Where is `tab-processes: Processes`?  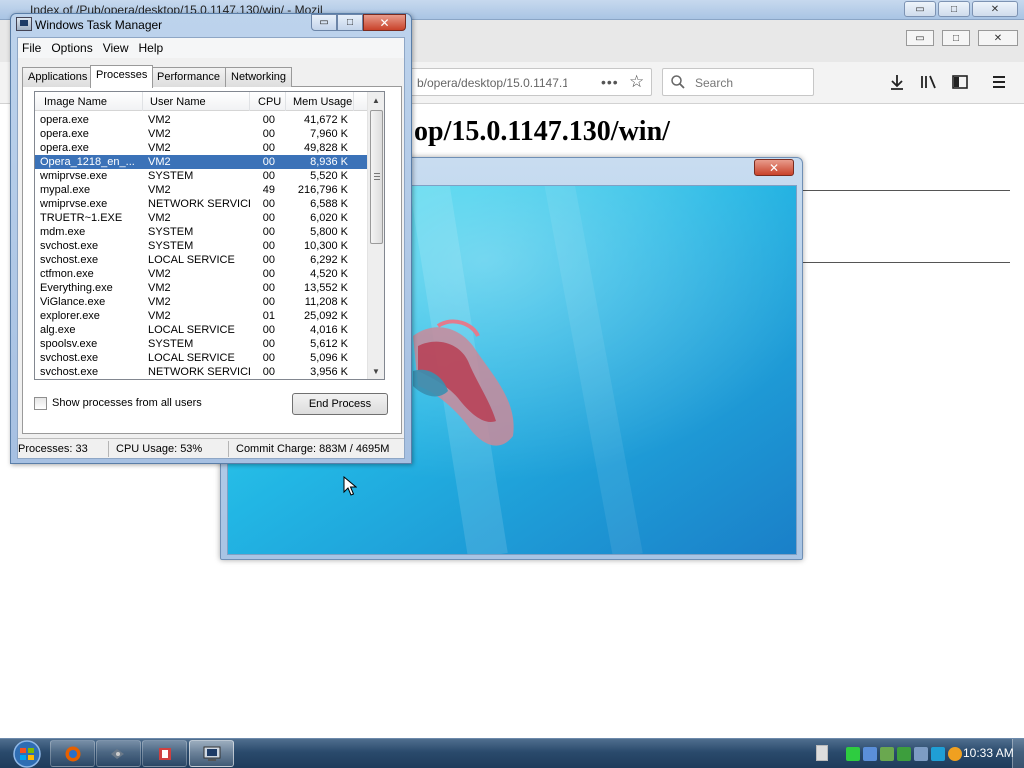
tab-processes: Processes is located at coordinates (122, 76).